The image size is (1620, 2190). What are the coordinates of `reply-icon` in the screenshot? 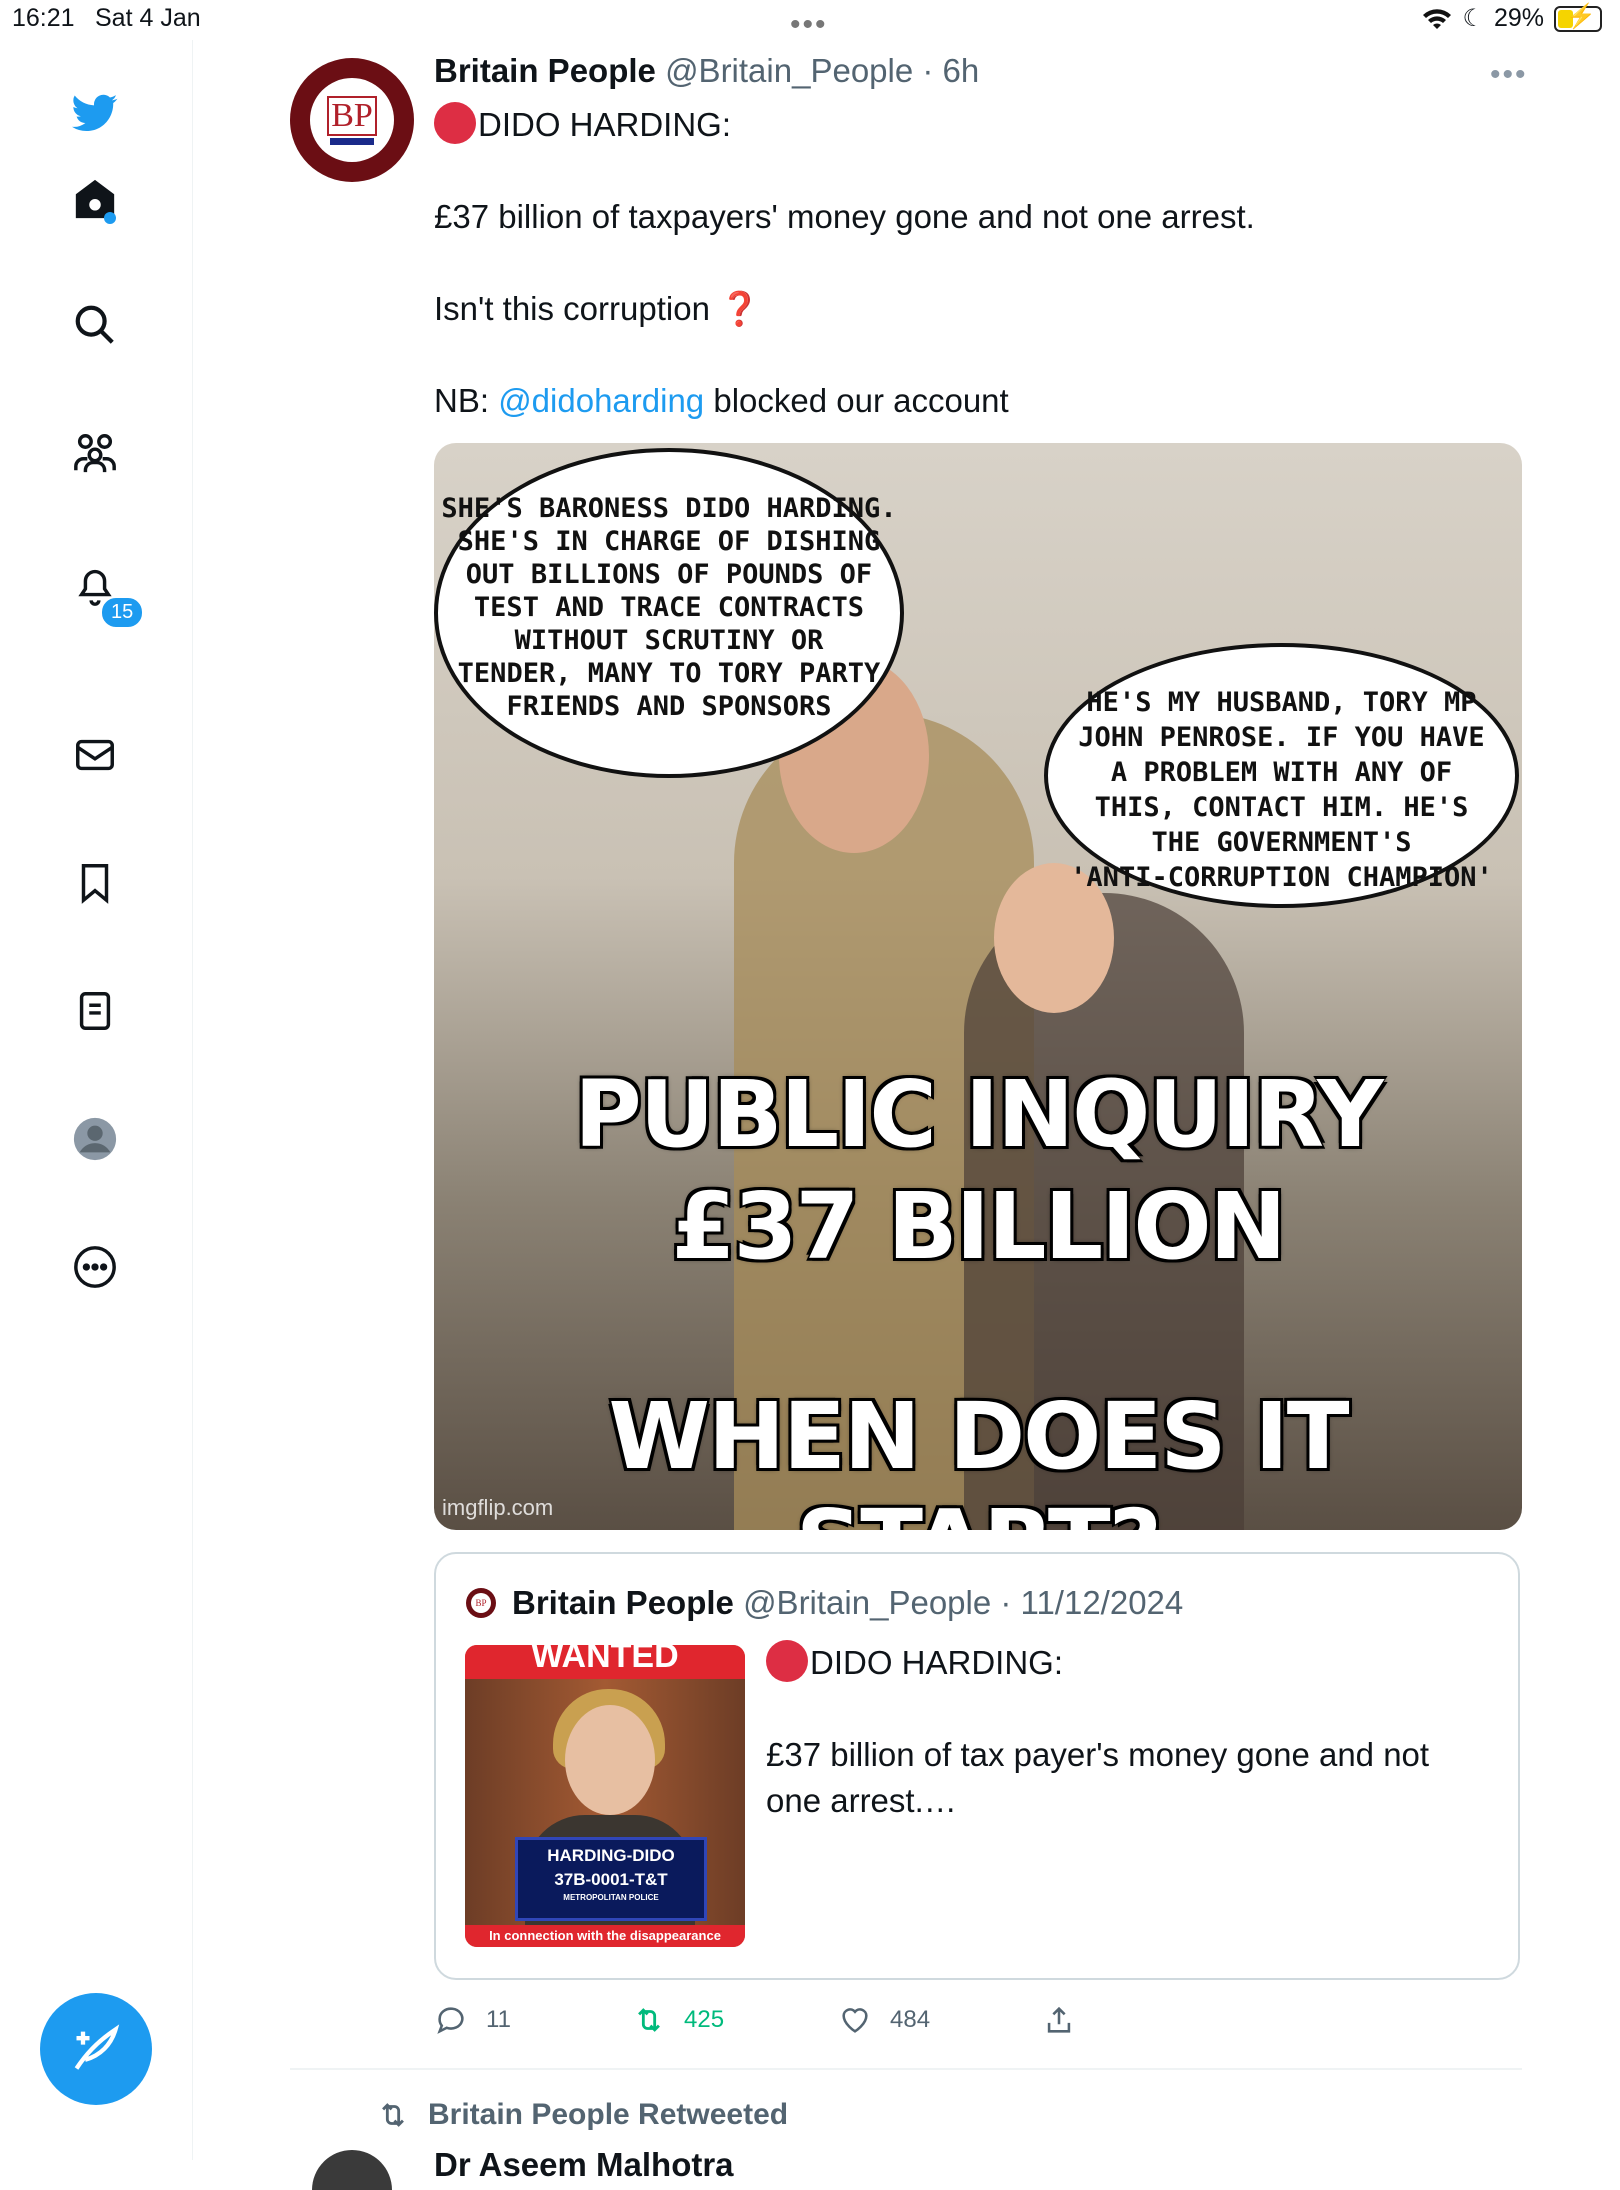 It's located at (450, 2020).